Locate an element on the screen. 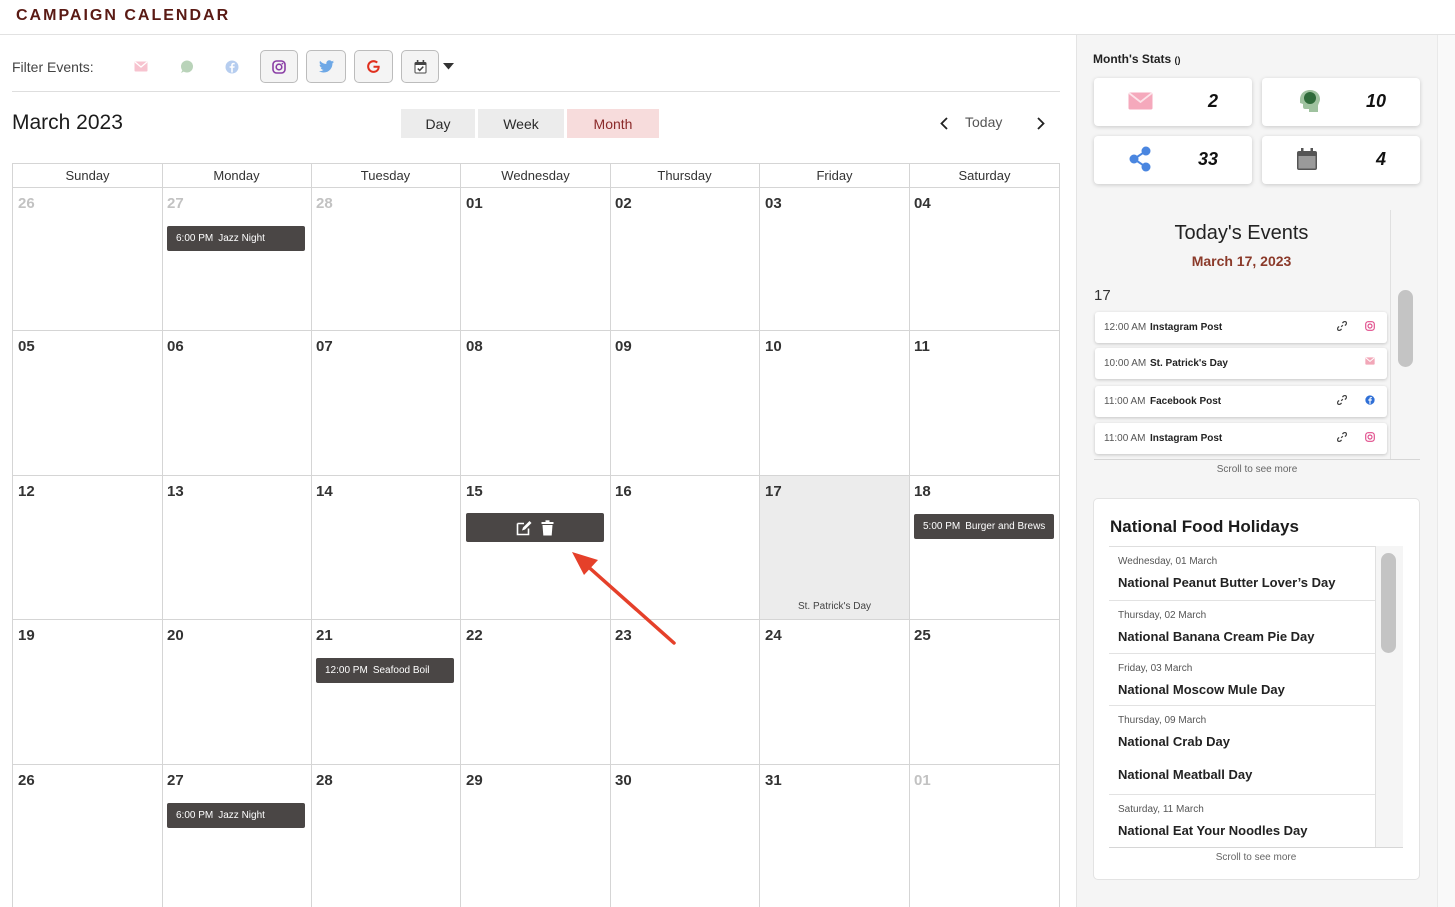 The height and width of the screenshot is (907, 1455). facebook-icon is located at coordinates (232, 66).